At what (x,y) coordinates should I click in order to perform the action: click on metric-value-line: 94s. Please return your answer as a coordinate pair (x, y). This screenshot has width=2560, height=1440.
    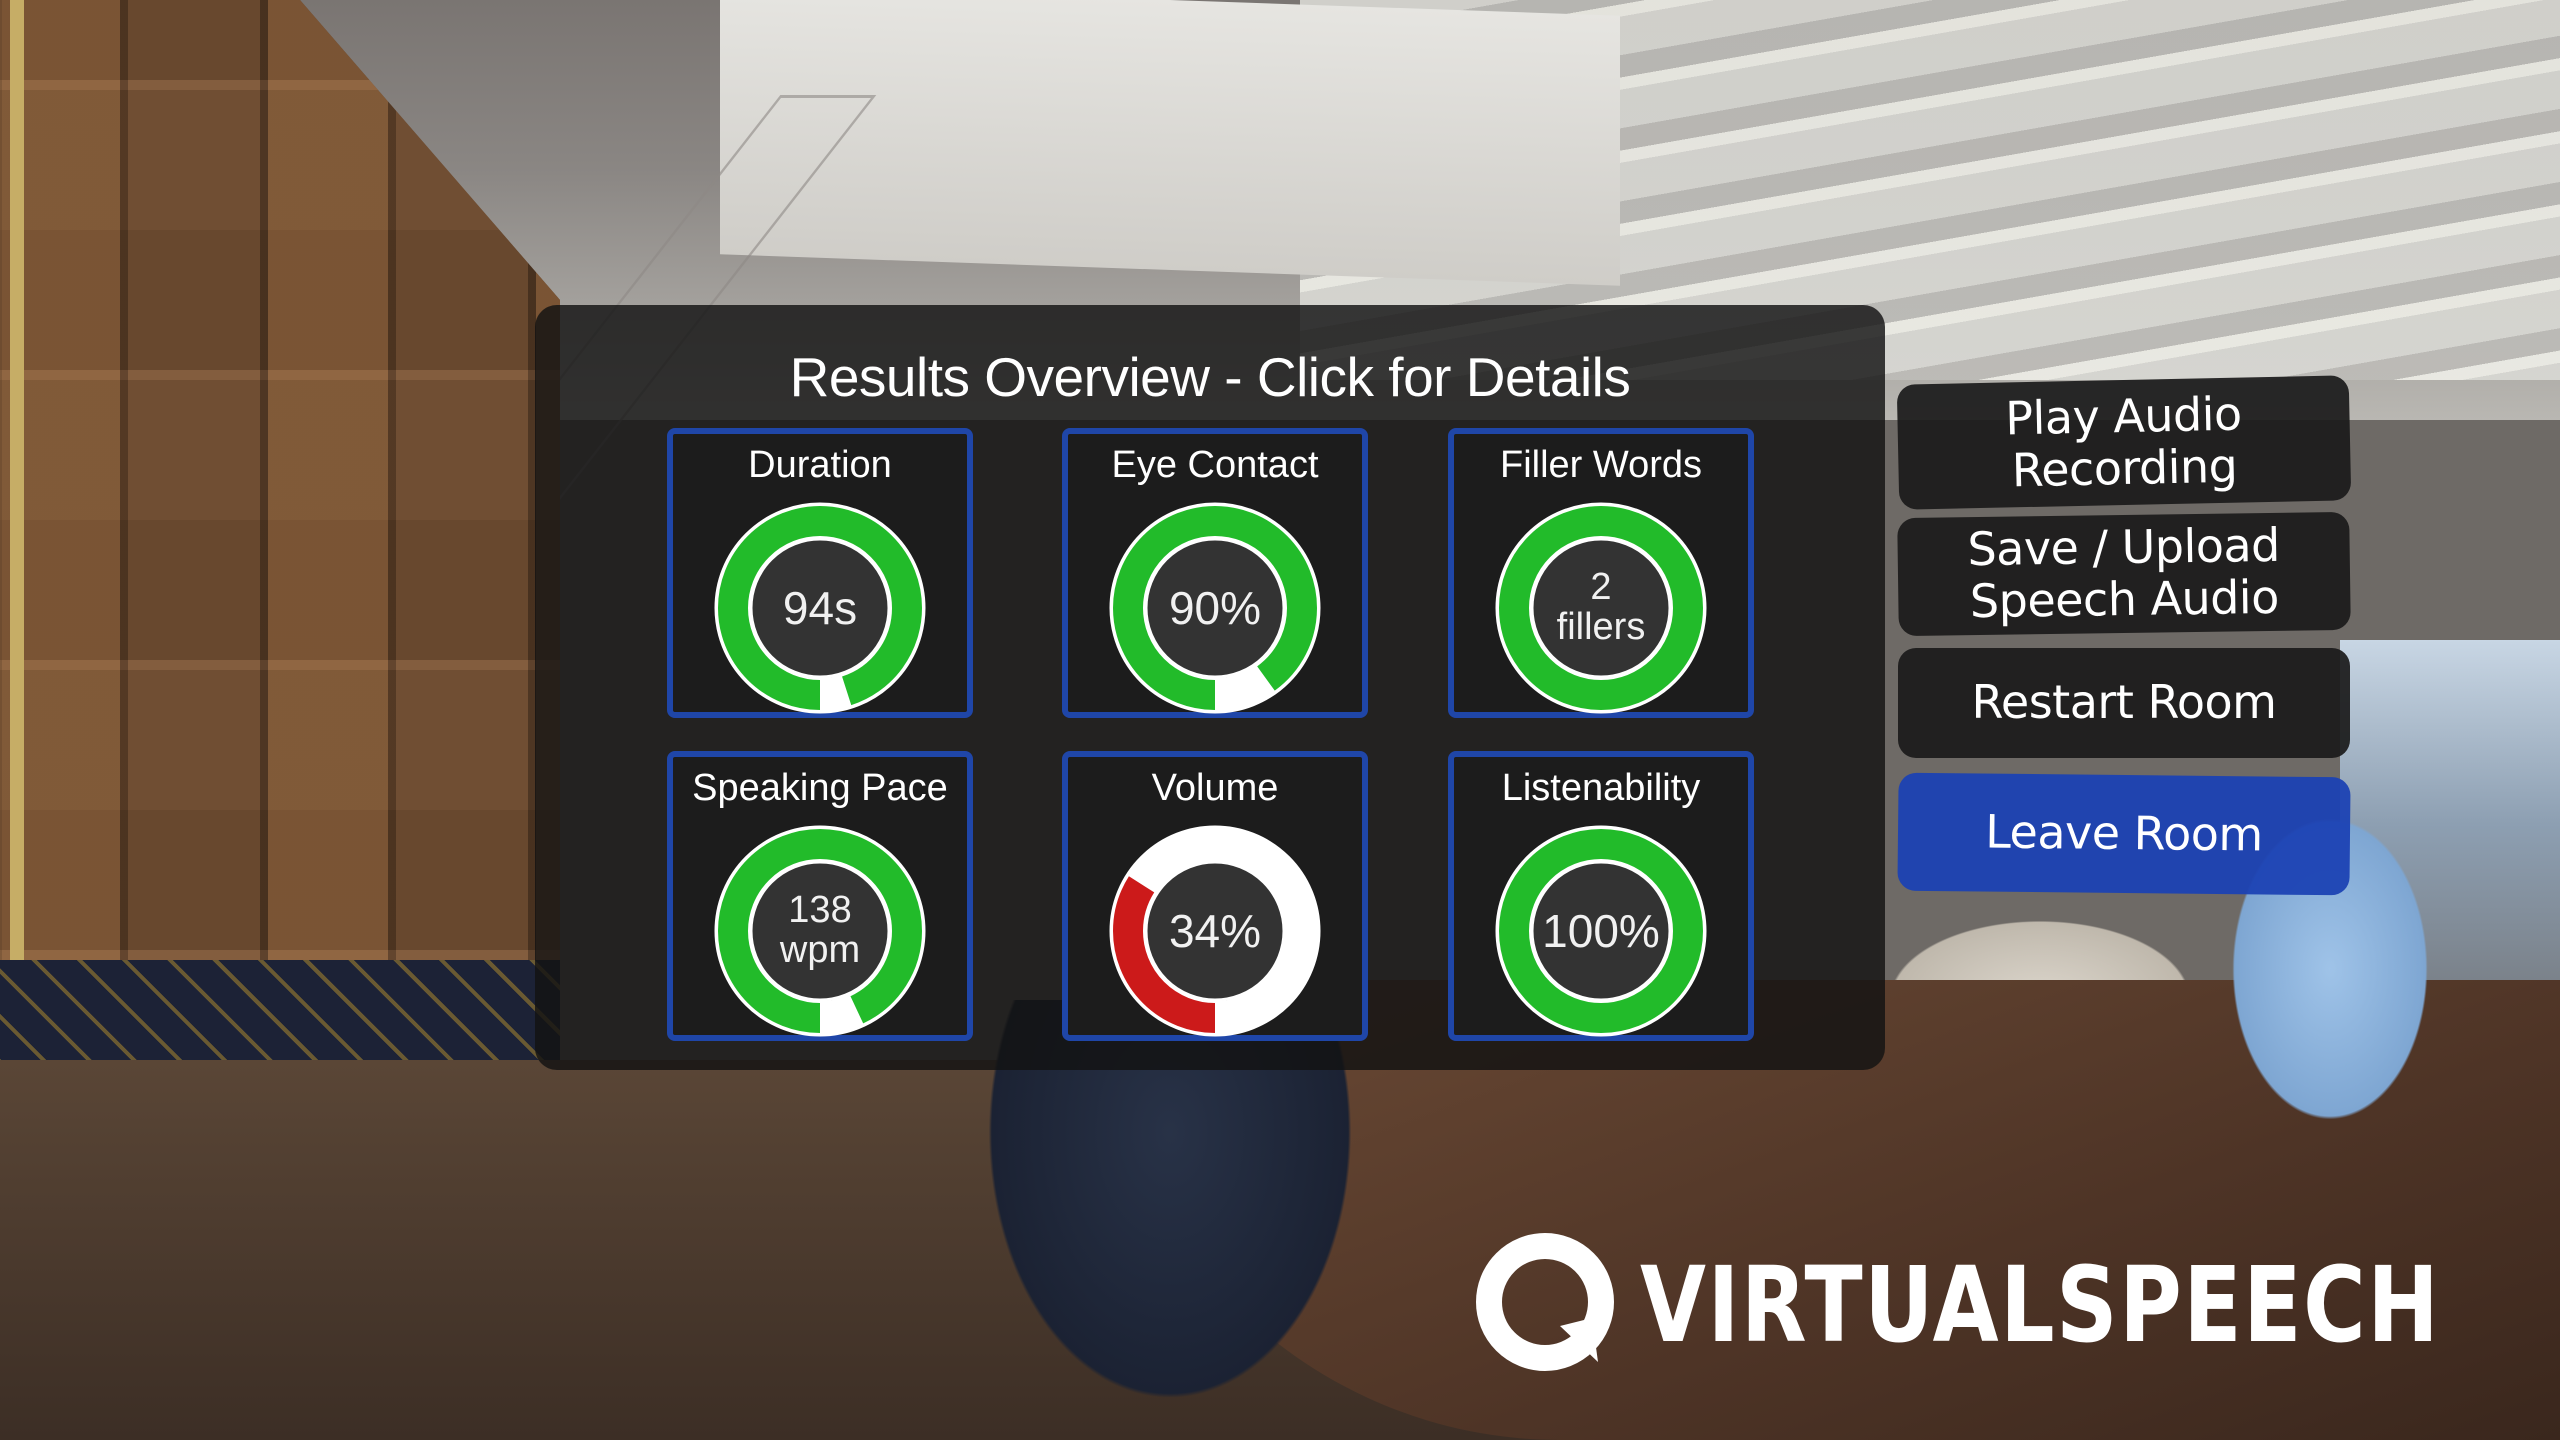
    Looking at the image, I should click on (820, 607).